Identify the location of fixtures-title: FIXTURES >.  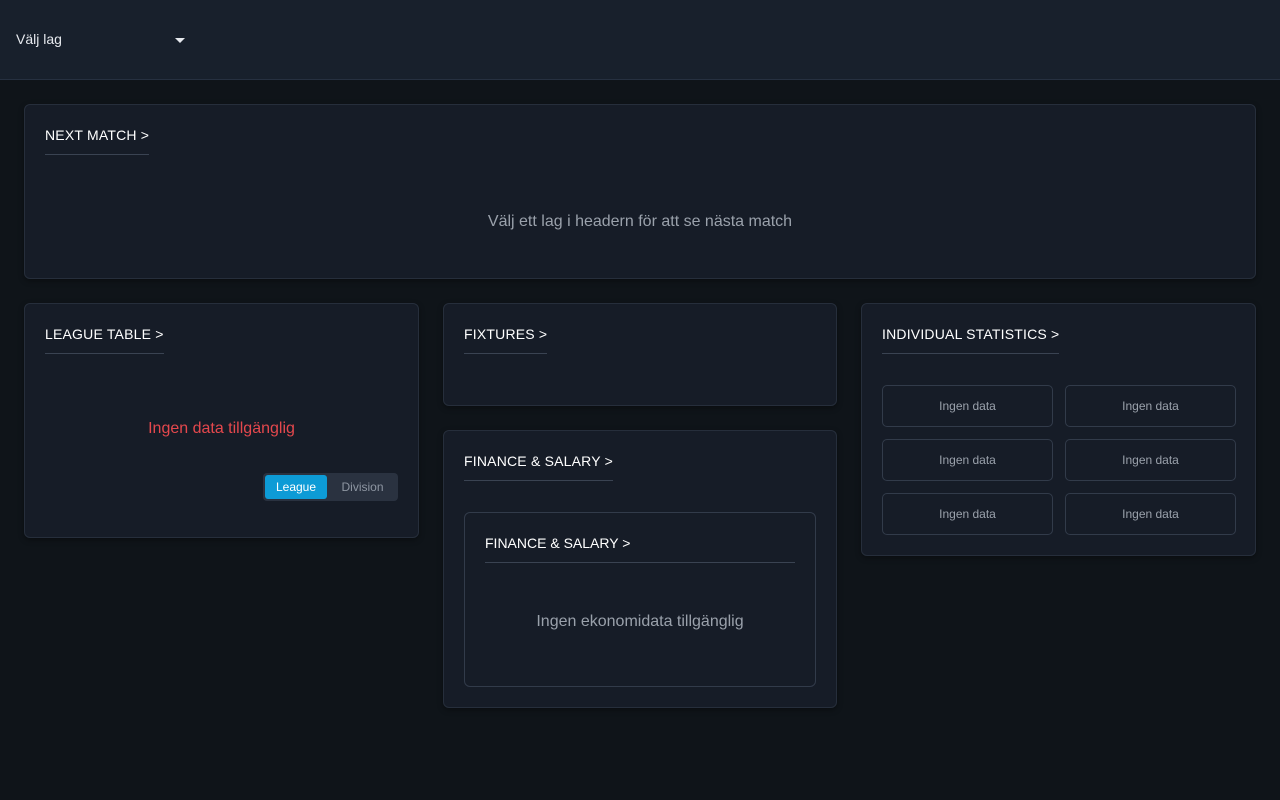
(506, 340).